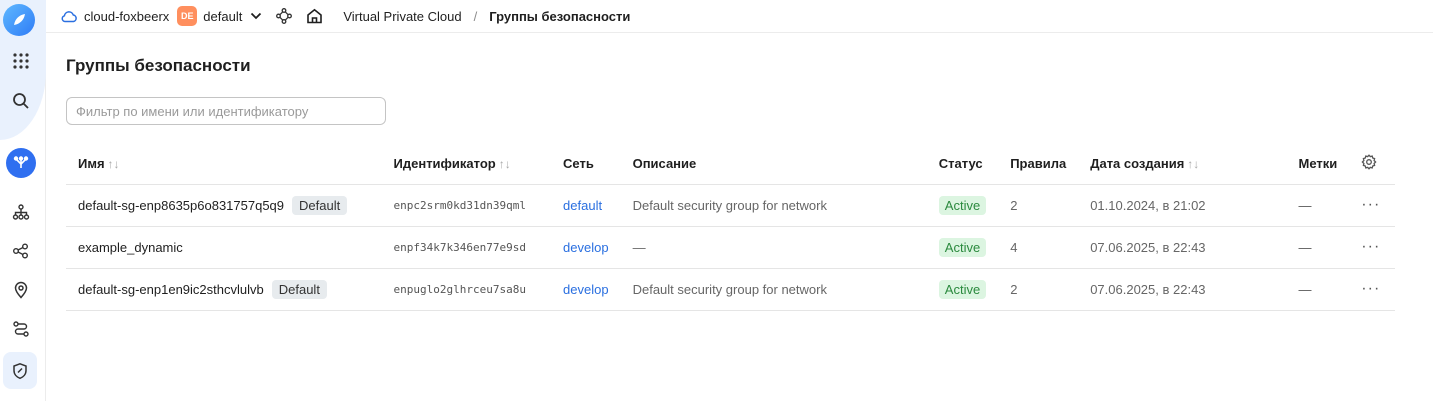 The height and width of the screenshot is (401, 1433). I want to click on column-header-network: Сеть, so click(586, 164).